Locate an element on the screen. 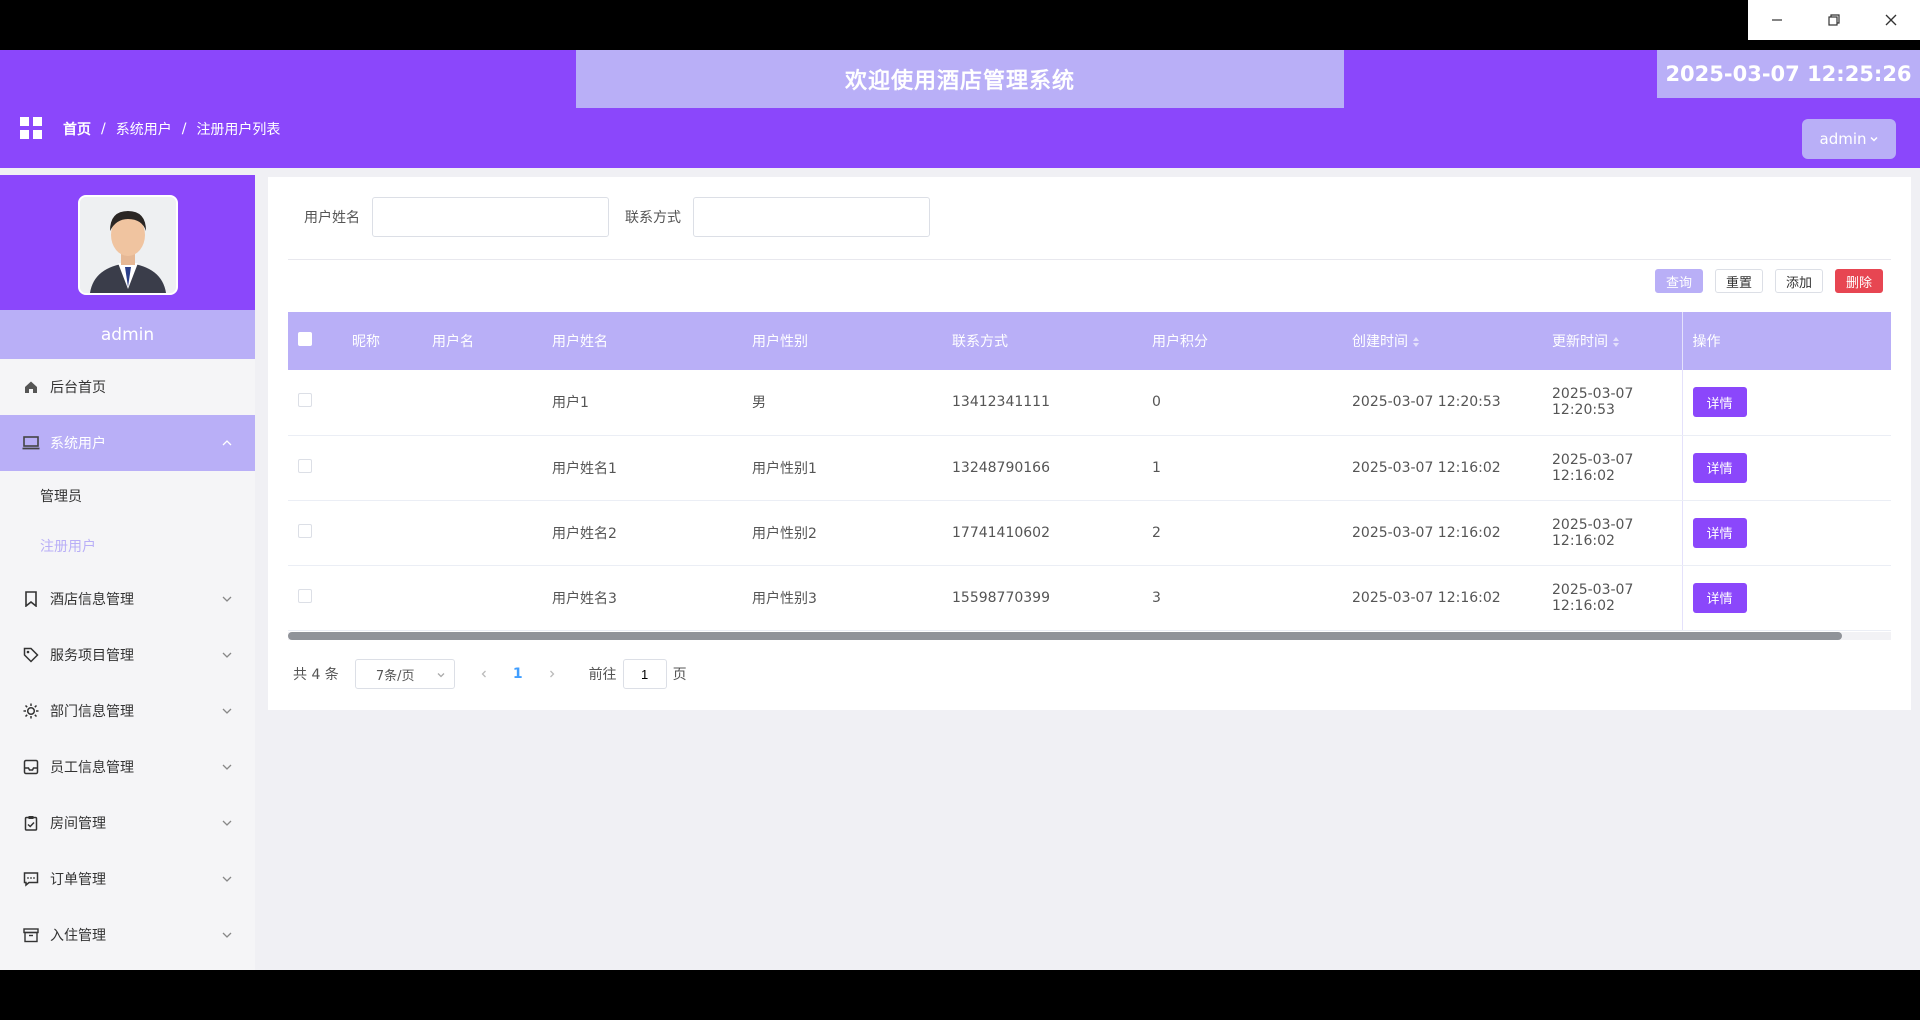 This screenshot has width=1920, height=1020. horizontal-scrollbar is located at coordinates (1089, 636).